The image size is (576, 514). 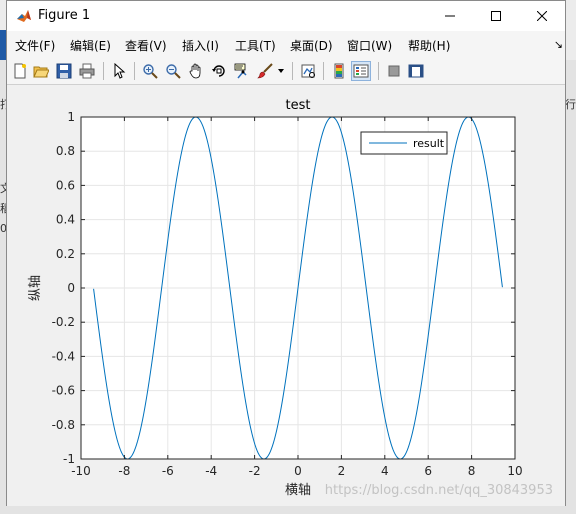 What do you see at coordinates (69, 459) in the screenshot?
I see `y-tick-label: -1` at bounding box center [69, 459].